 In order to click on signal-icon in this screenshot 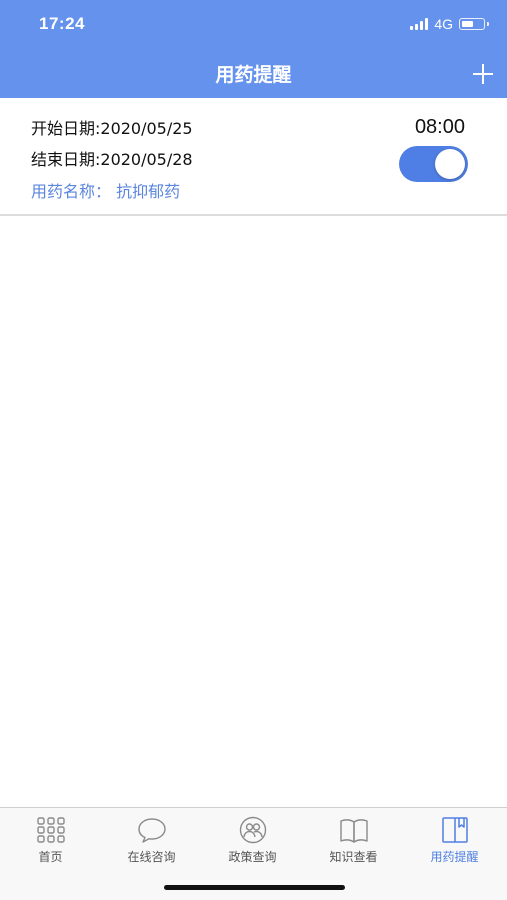, I will do `click(419, 24)`.